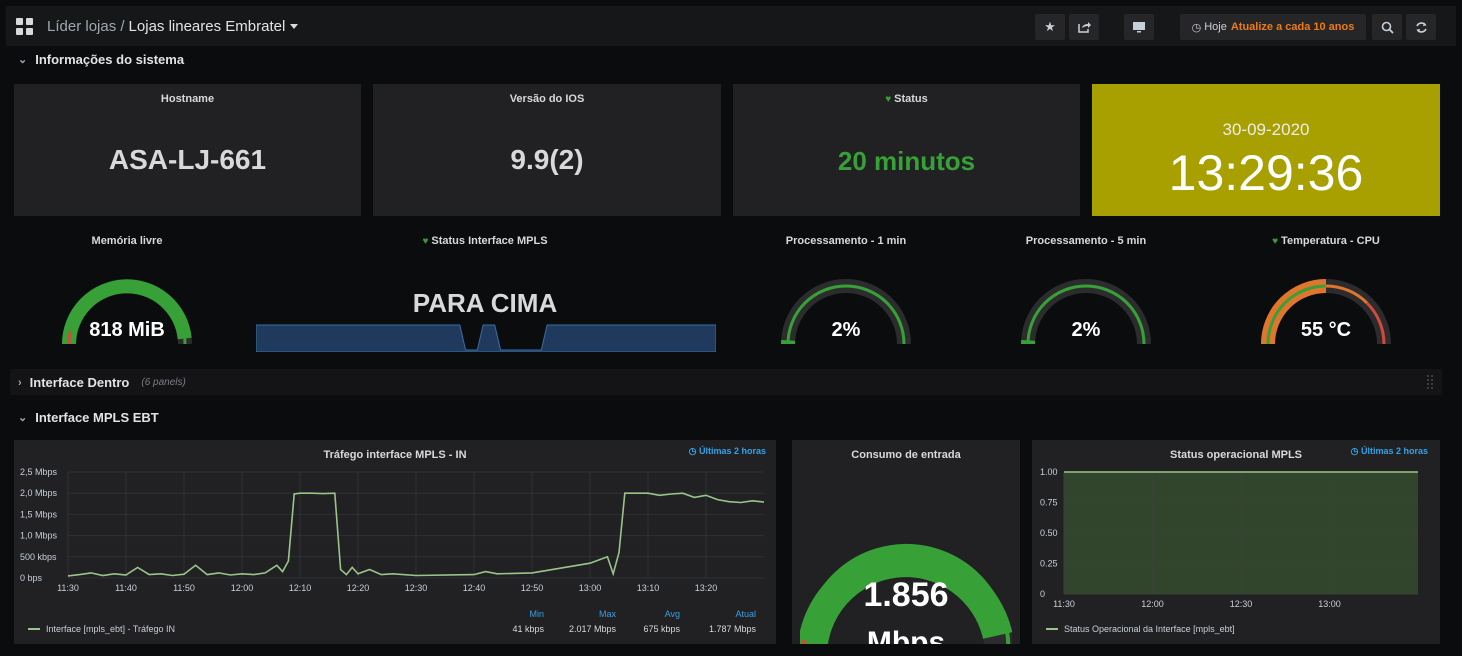 The height and width of the screenshot is (656, 1462). Describe the element at coordinates (1042, 594) in the screenshot. I see `y-tick-label: 0` at that location.